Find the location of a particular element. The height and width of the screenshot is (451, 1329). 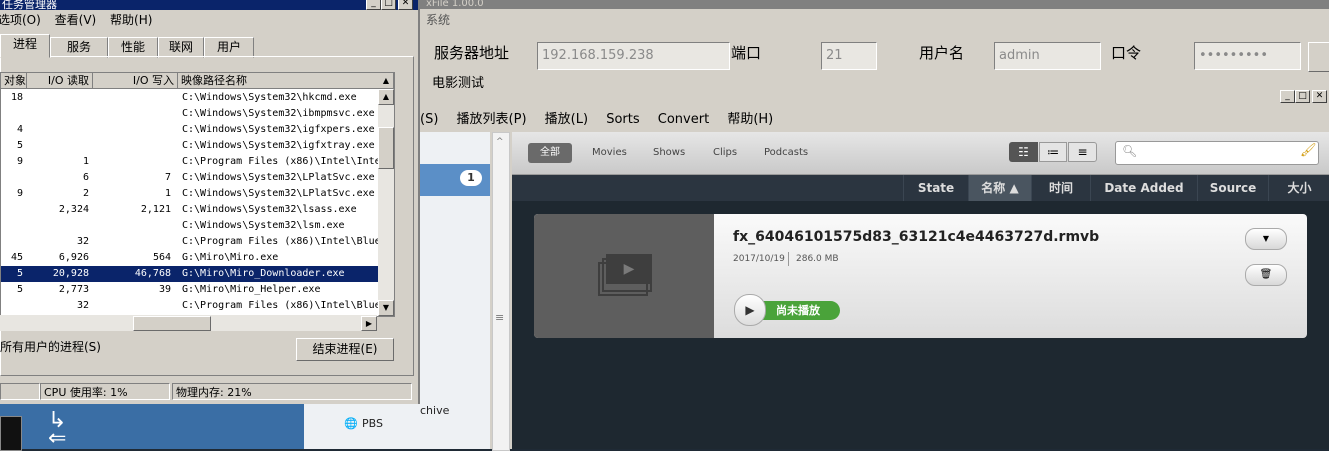

column-size: 大小 is located at coordinates (1298, 188).